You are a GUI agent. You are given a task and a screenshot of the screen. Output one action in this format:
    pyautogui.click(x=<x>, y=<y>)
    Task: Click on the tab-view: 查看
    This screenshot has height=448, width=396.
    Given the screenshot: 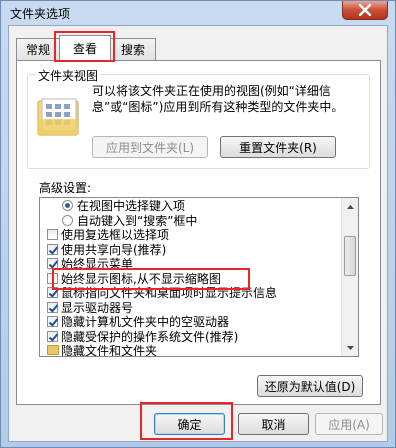 What is the action you would take?
    pyautogui.click(x=85, y=48)
    